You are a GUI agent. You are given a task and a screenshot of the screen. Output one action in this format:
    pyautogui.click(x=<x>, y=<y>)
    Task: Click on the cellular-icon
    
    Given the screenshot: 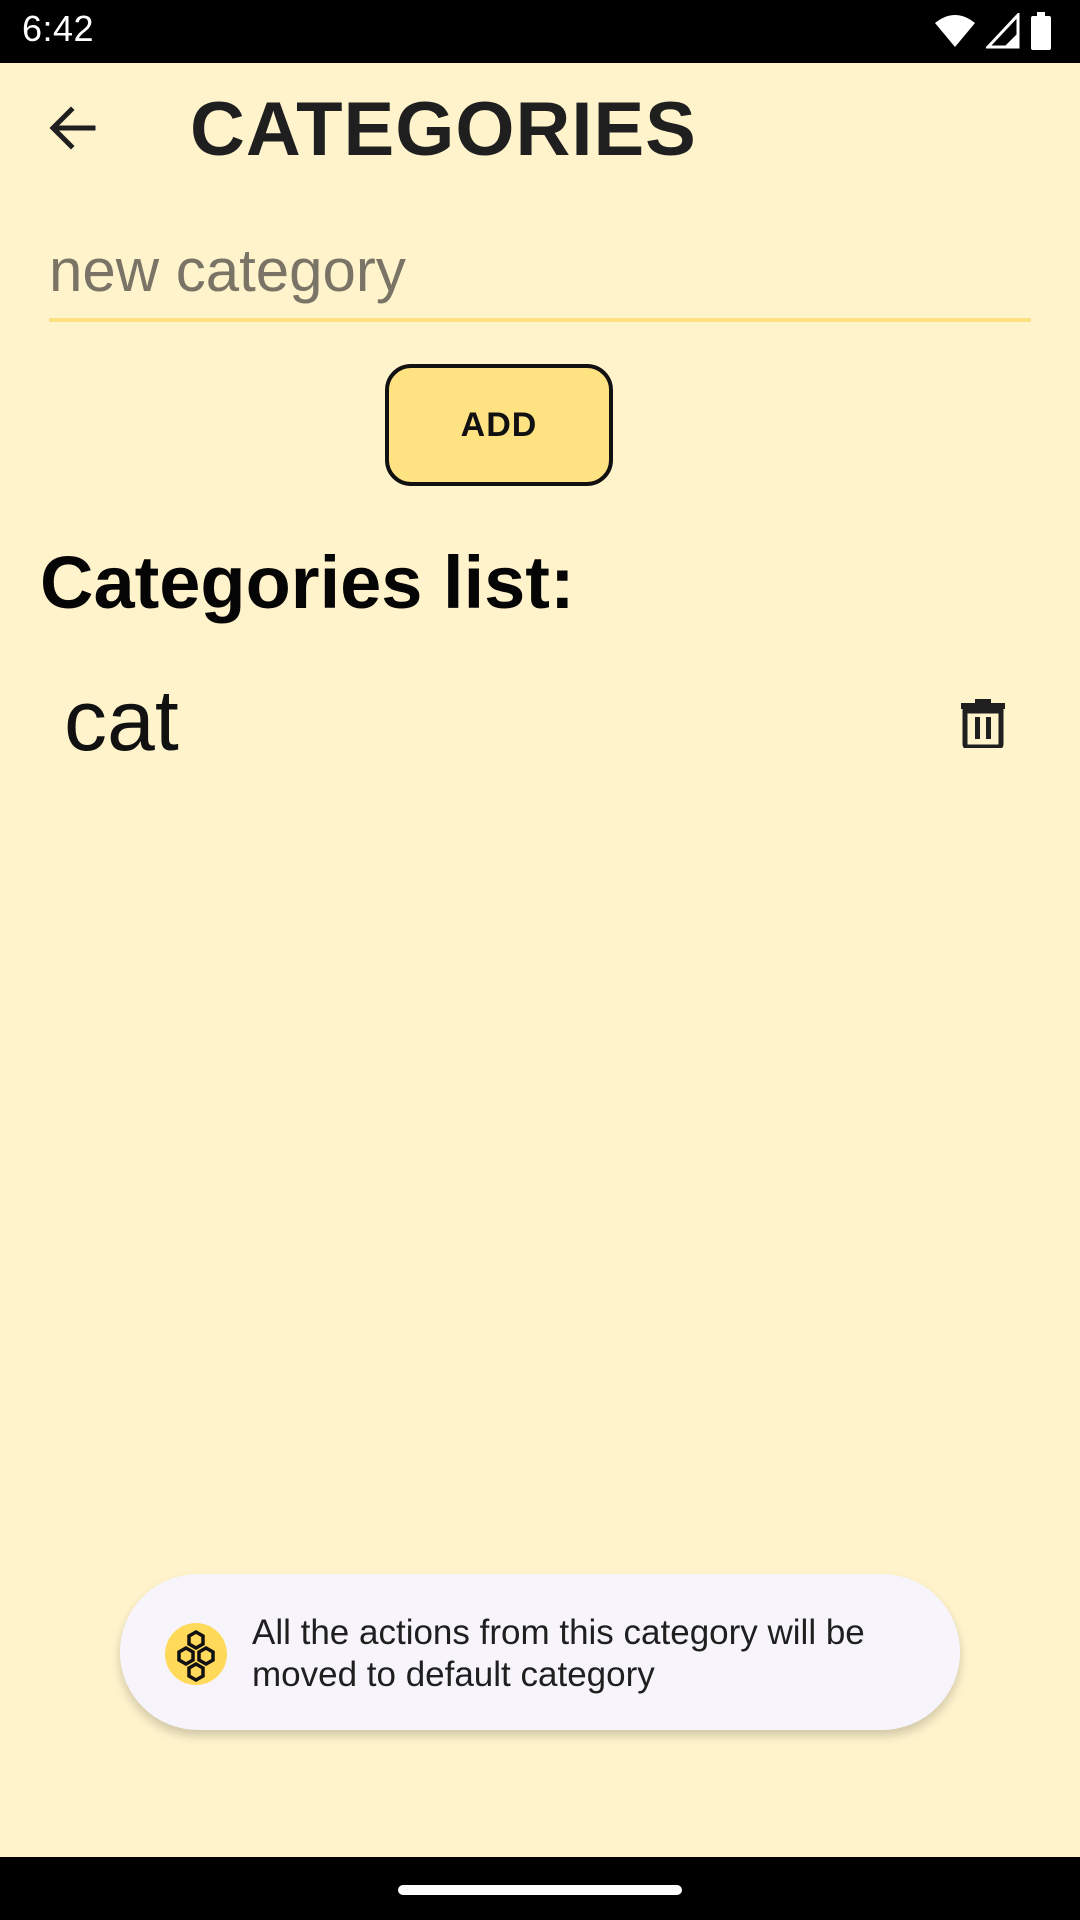 What is the action you would take?
    pyautogui.click(x=1003, y=31)
    